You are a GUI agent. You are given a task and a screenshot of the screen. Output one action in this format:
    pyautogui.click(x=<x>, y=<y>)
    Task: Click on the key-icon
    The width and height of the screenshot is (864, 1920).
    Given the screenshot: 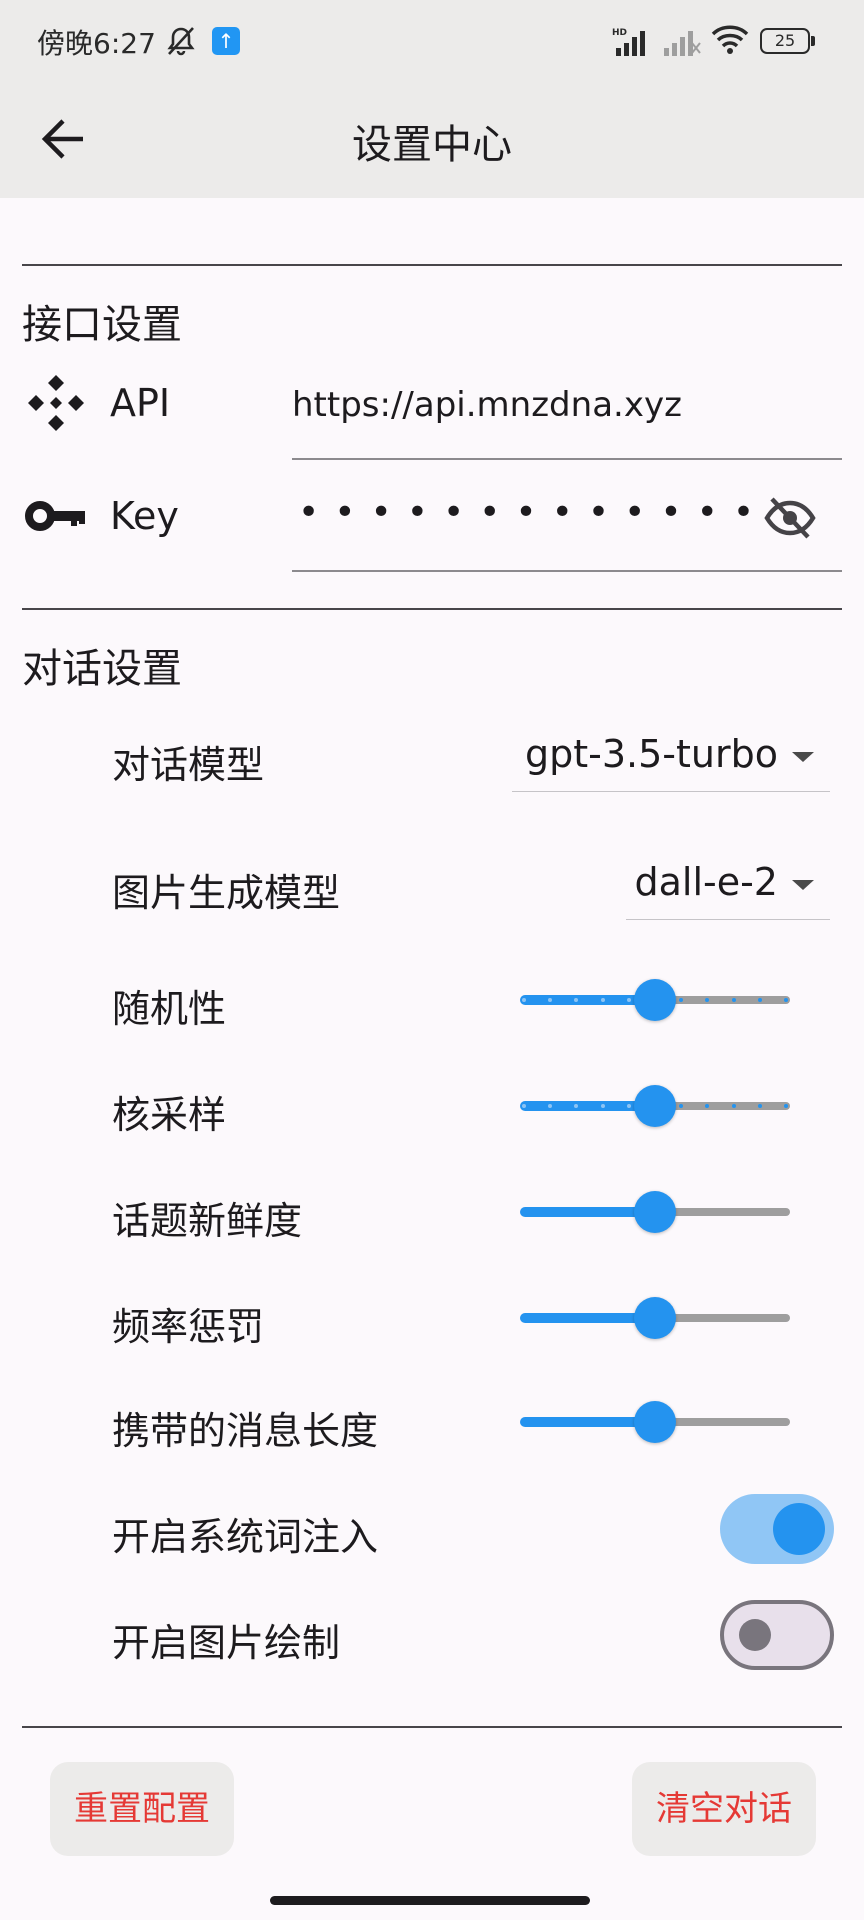 What is the action you would take?
    pyautogui.click(x=56, y=516)
    